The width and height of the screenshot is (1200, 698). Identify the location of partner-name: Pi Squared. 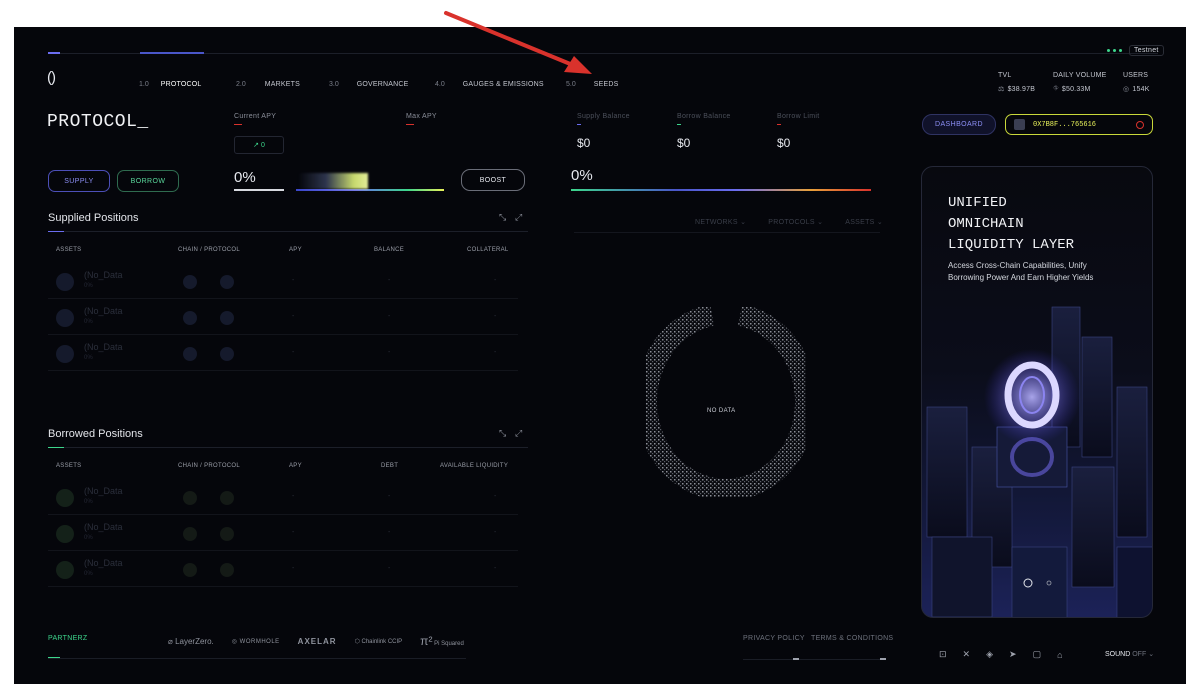
(449, 644).